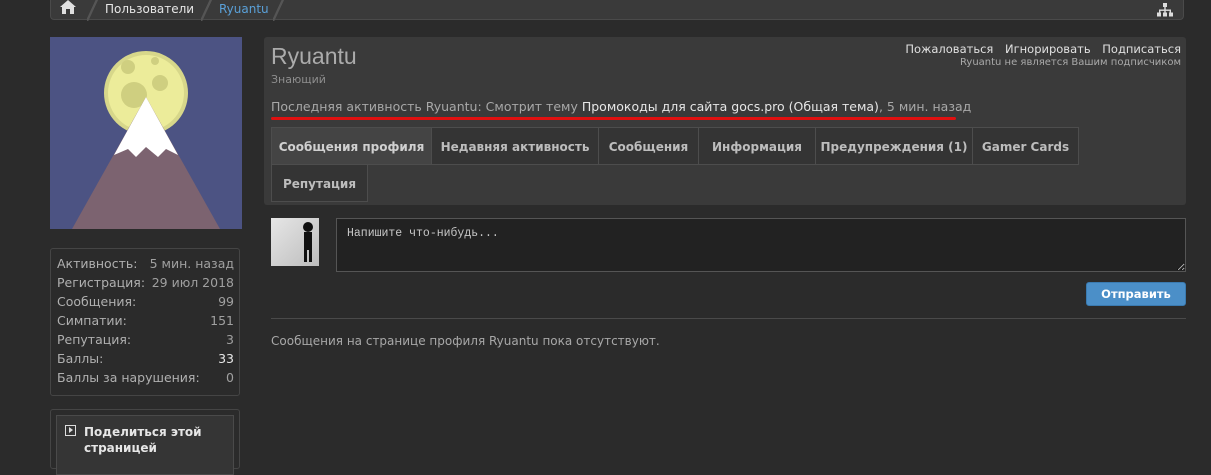 The image size is (1211, 475). I want to click on breadcrumb-item-current: Ryuantu, so click(244, 9).